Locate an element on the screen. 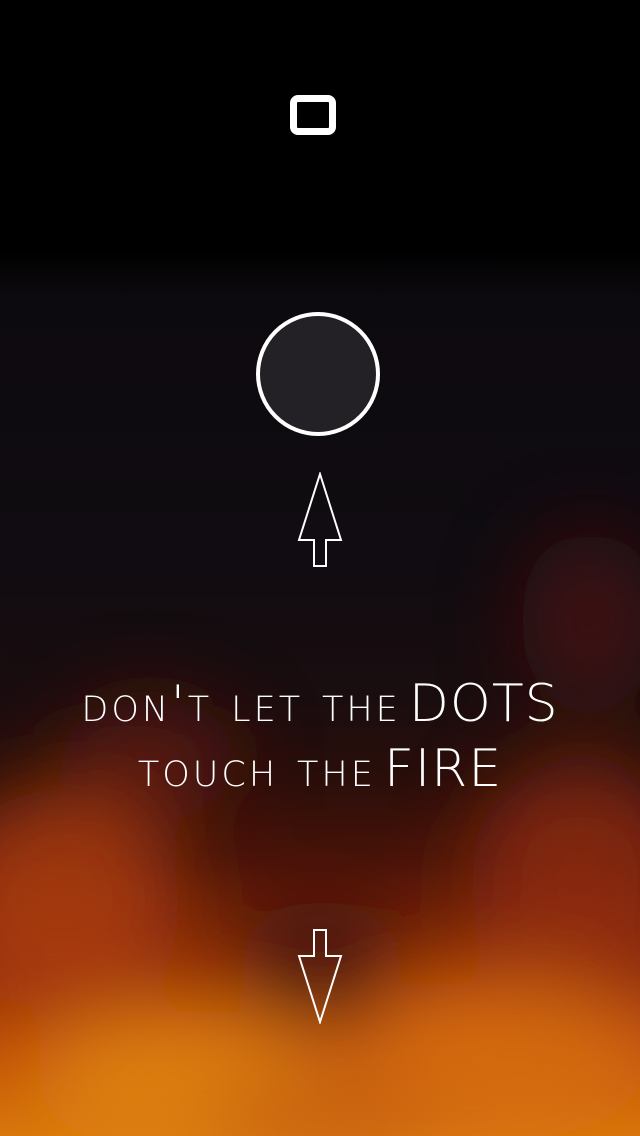  arrow-down-icon is located at coordinates (320, 976).